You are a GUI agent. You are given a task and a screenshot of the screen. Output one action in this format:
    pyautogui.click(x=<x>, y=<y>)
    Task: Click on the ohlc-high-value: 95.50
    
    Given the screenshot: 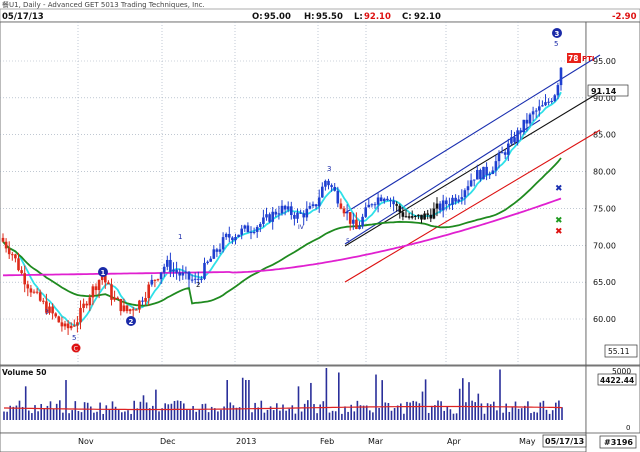 What is the action you would take?
    pyautogui.click(x=329, y=17)
    